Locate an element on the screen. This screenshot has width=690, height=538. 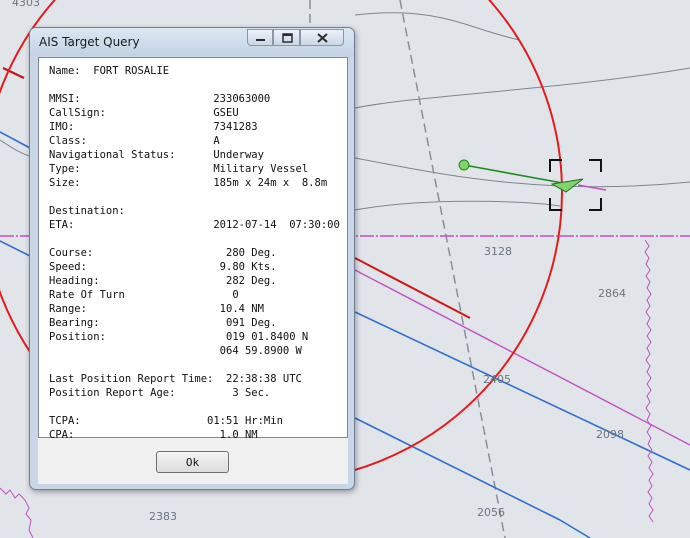
field-callsign: CallSign: GSEU is located at coordinates (144, 113).